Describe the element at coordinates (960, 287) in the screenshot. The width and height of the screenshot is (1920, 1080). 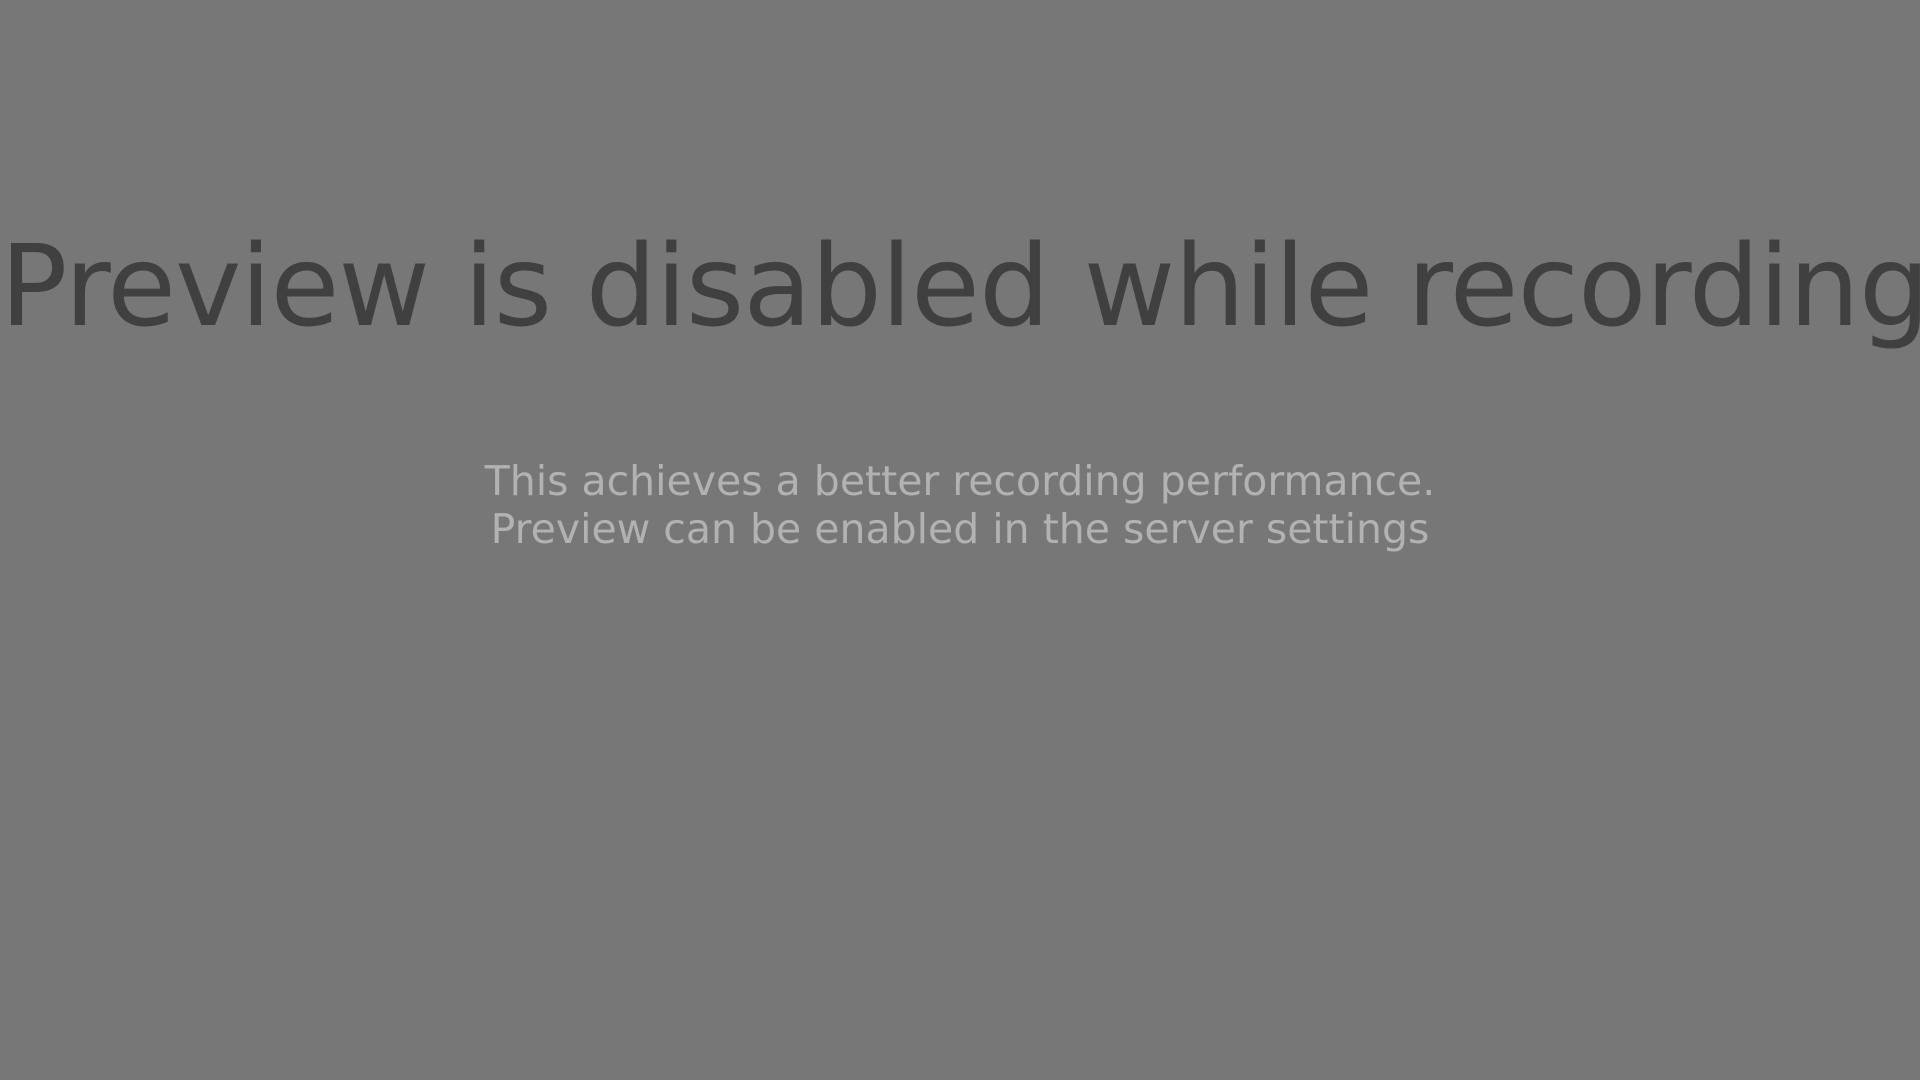
I see `preview-disabled-title: Preview is disabled while recording` at that location.